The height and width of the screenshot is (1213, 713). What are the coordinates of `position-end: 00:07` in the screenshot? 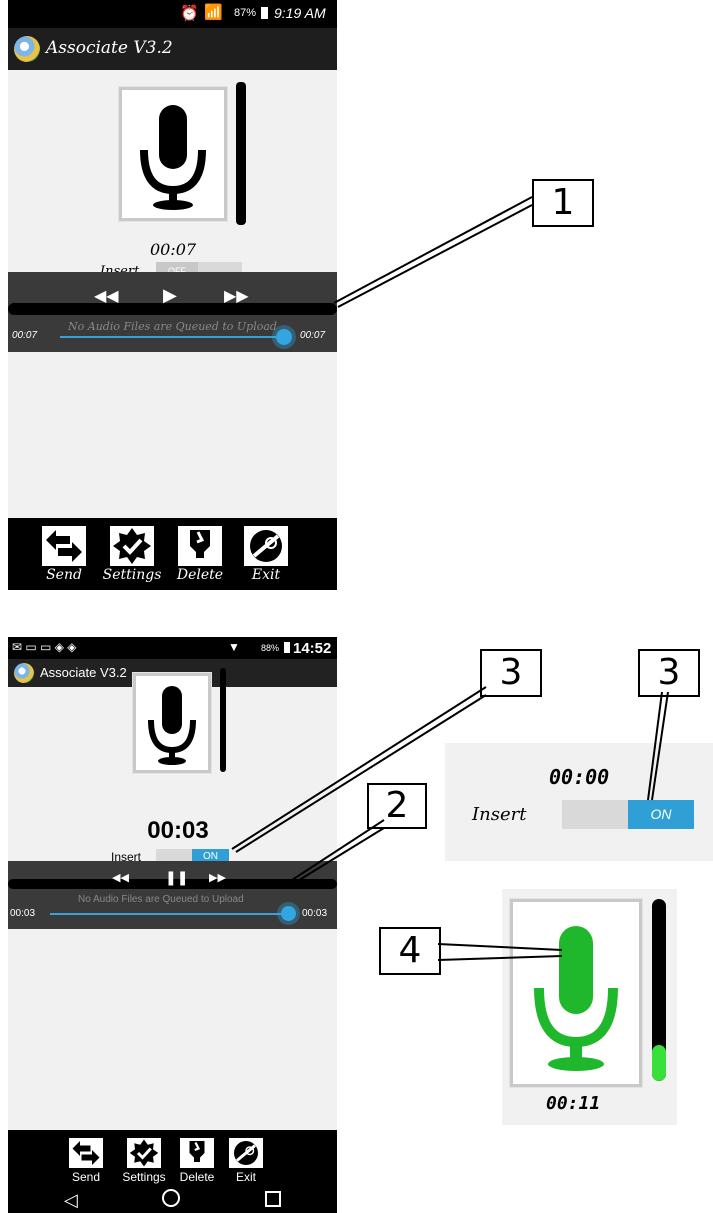 It's located at (313, 335).